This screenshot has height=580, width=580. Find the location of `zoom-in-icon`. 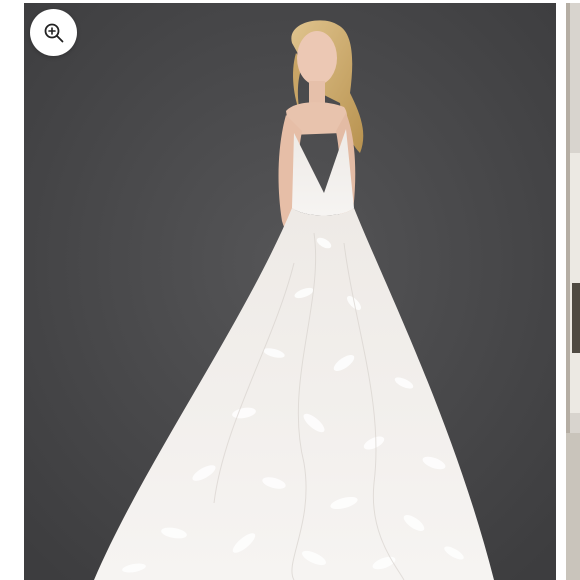

zoom-in-icon is located at coordinates (54, 33).